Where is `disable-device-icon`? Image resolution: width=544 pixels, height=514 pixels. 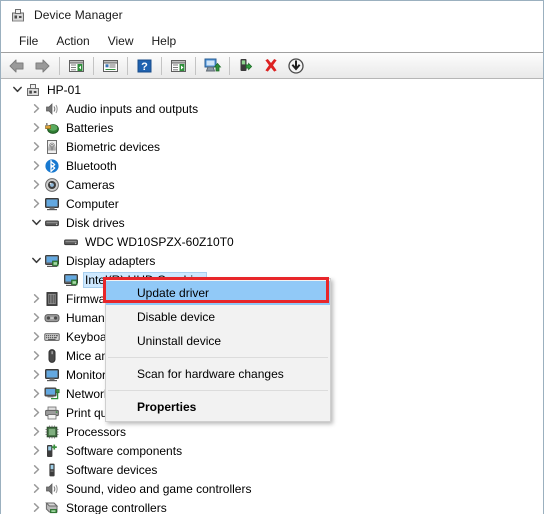
disable-device-icon is located at coordinates (296, 66).